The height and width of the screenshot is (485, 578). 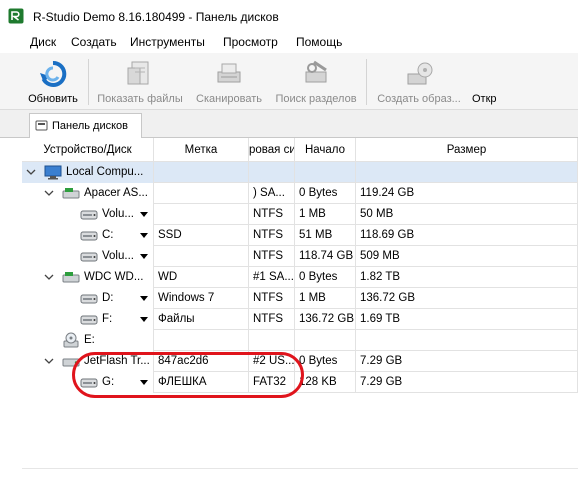 I want to click on device-name: D:, so click(x=108, y=298).